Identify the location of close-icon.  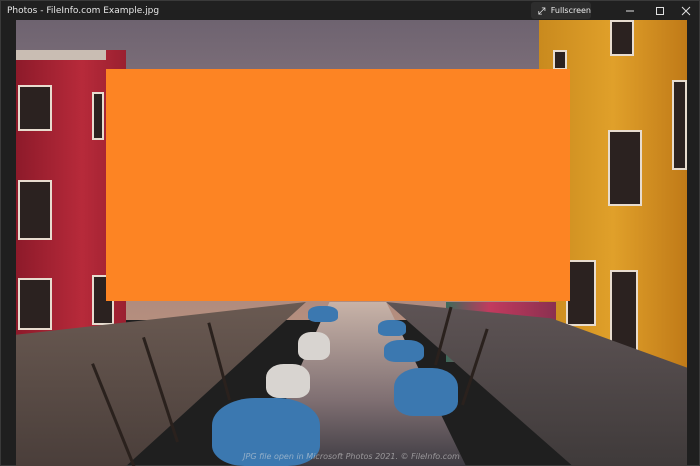
(686, 10).